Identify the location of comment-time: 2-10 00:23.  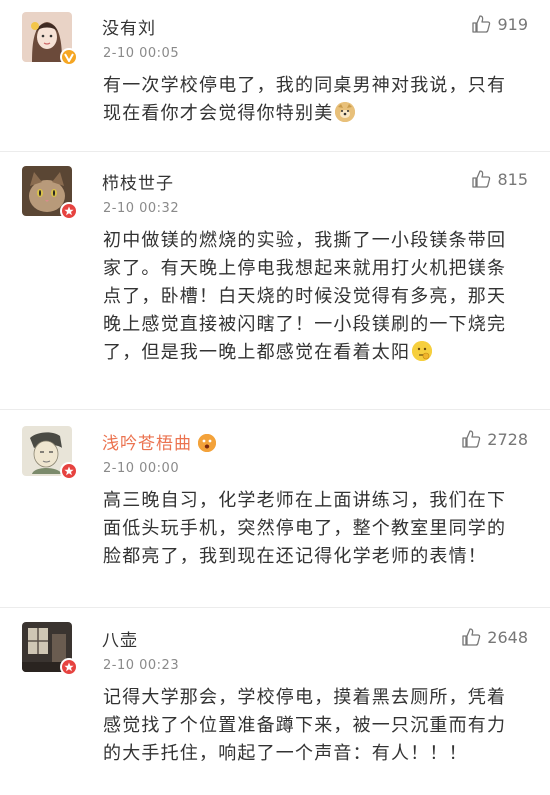
(141, 665).